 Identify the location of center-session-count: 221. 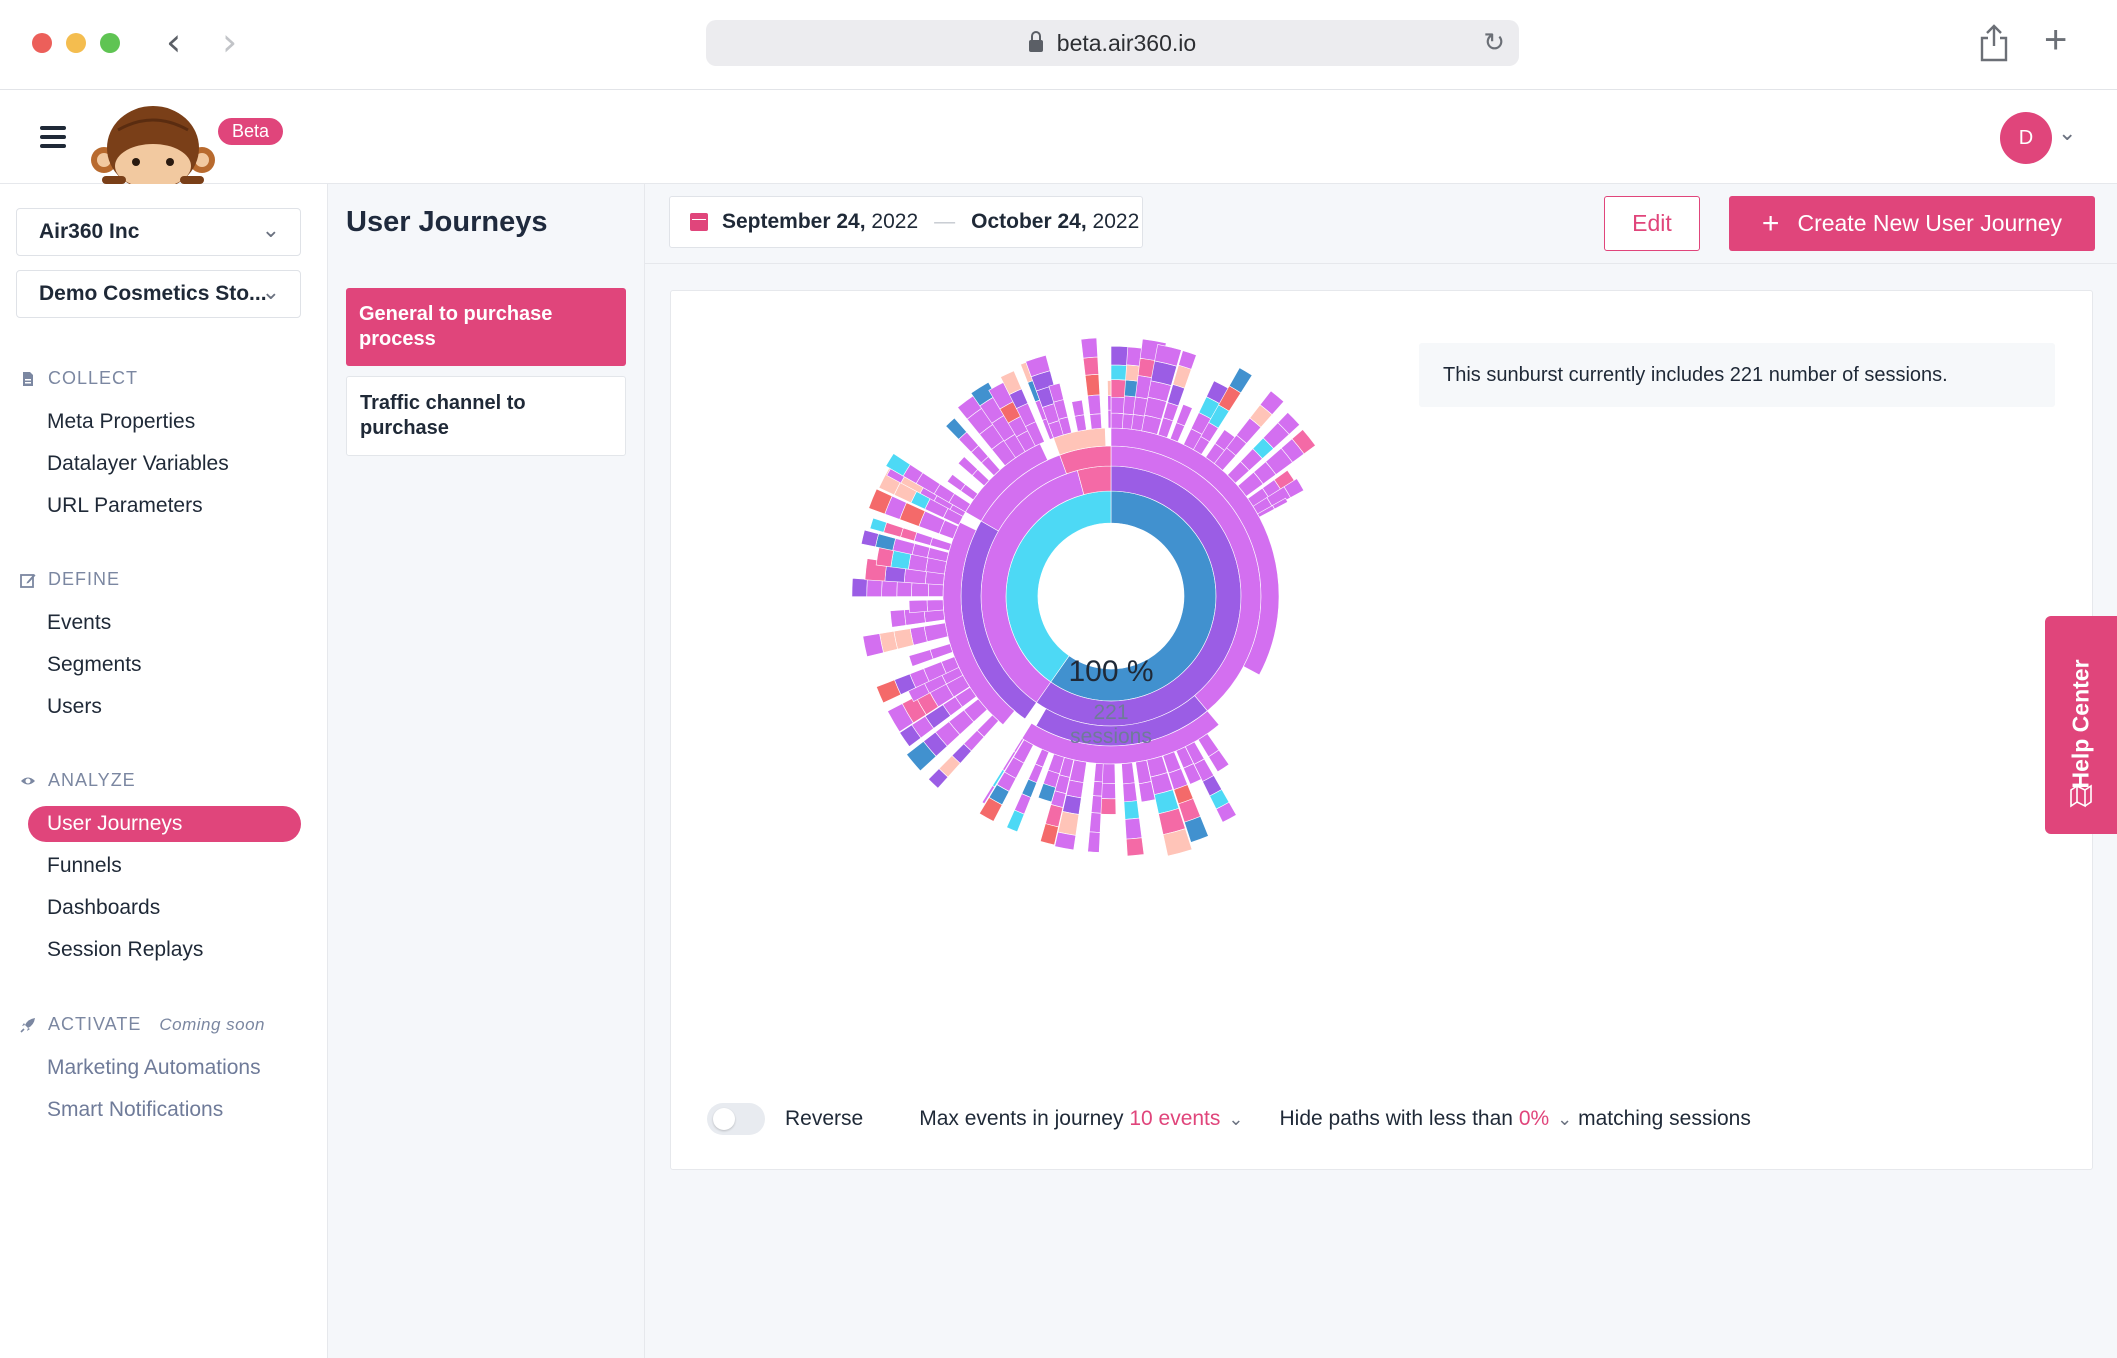
(1111, 712).